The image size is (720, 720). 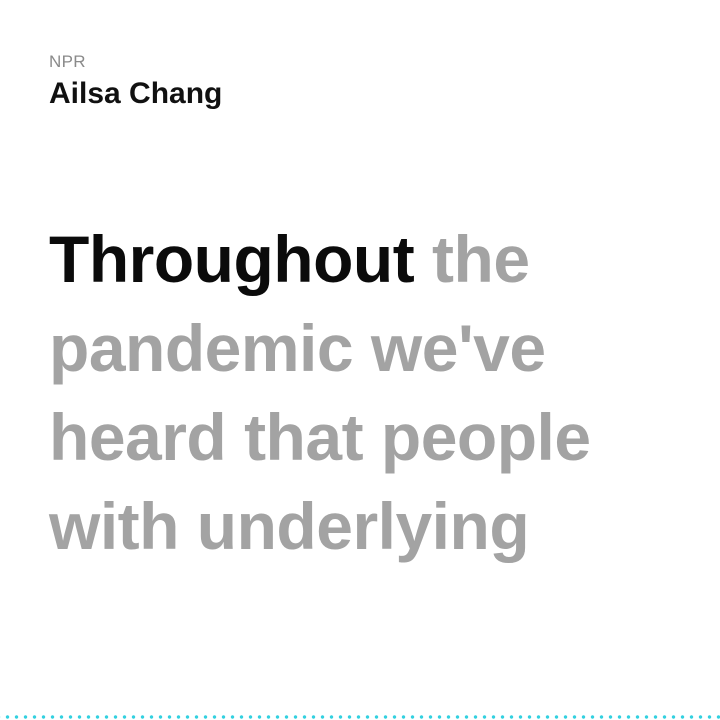 What do you see at coordinates (232, 259) in the screenshot?
I see `caption-spoken-text: Throughout` at bounding box center [232, 259].